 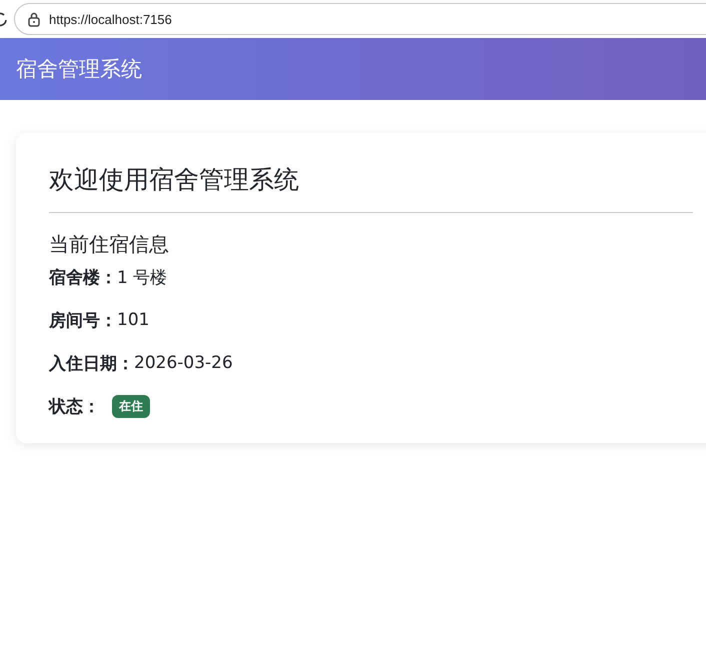 What do you see at coordinates (110, 19) in the screenshot?
I see `url-text: https://localhost:7156` at bounding box center [110, 19].